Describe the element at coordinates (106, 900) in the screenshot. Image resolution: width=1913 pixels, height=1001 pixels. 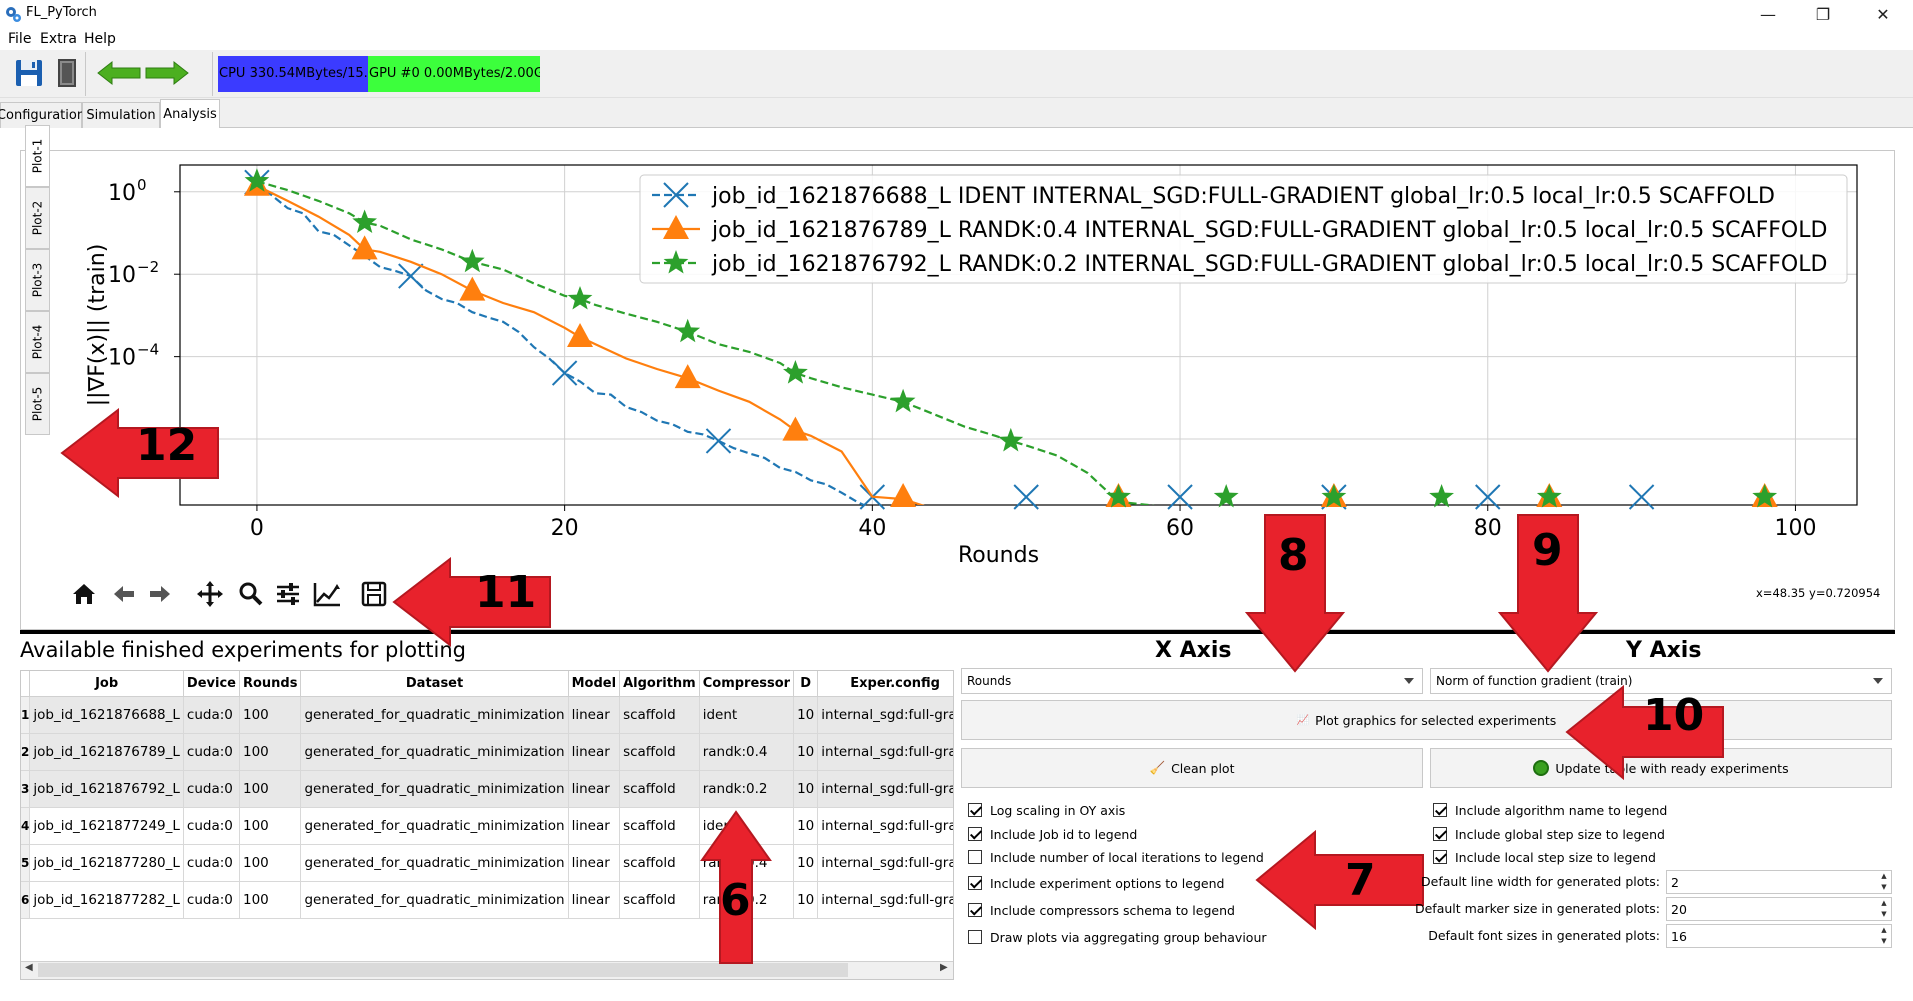
I see `table-cell: job_id_1621877282_L` at that location.